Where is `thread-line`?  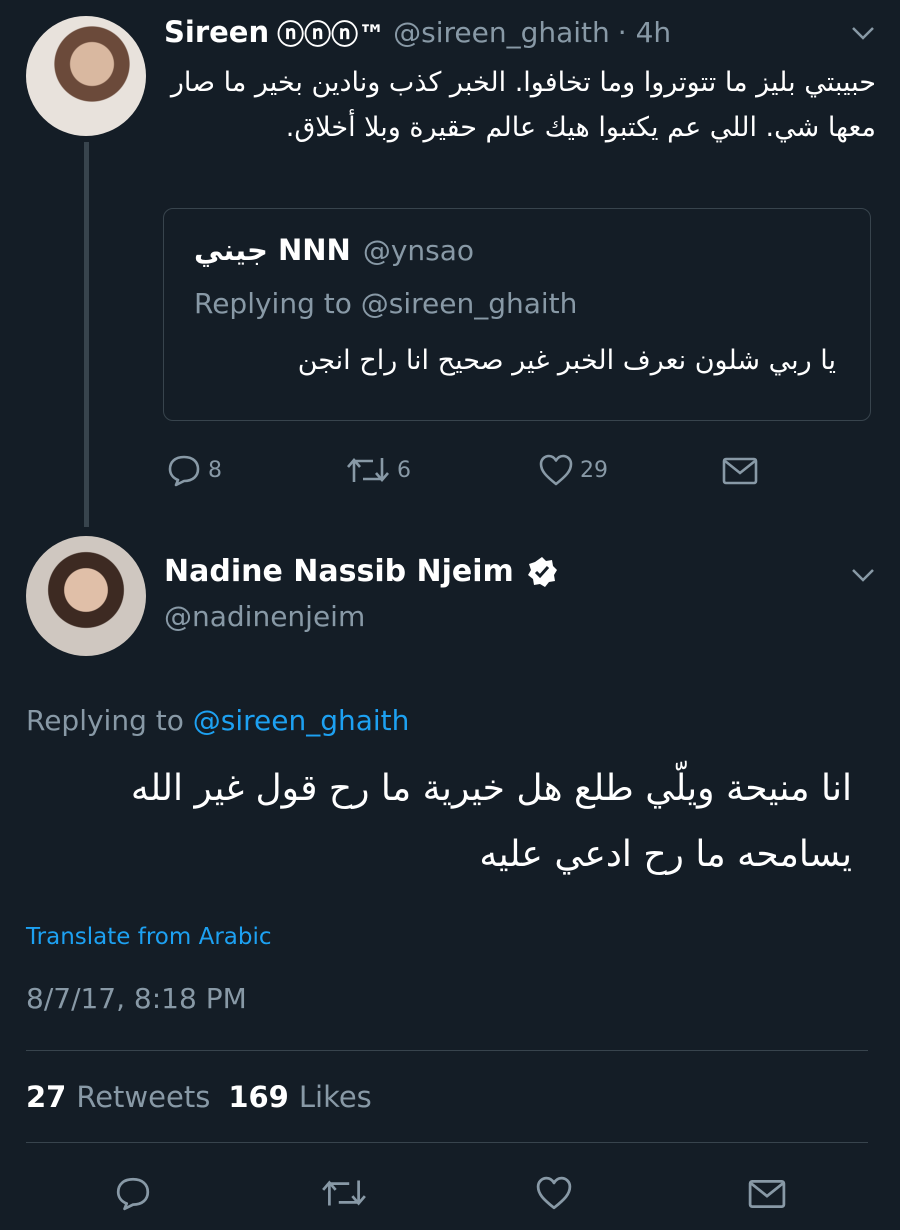 thread-line is located at coordinates (86, 334).